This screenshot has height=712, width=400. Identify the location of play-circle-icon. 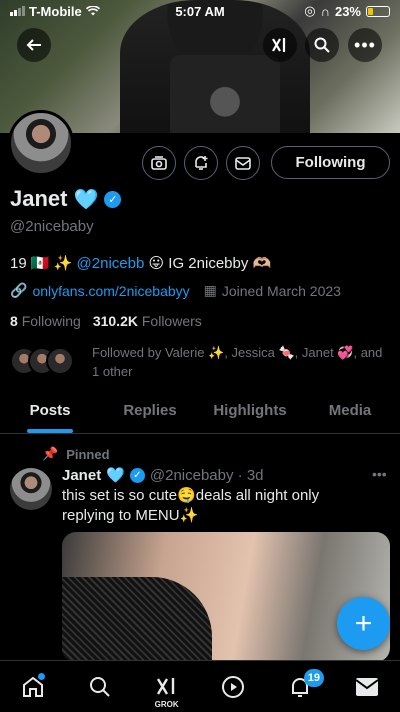
(233, 686).